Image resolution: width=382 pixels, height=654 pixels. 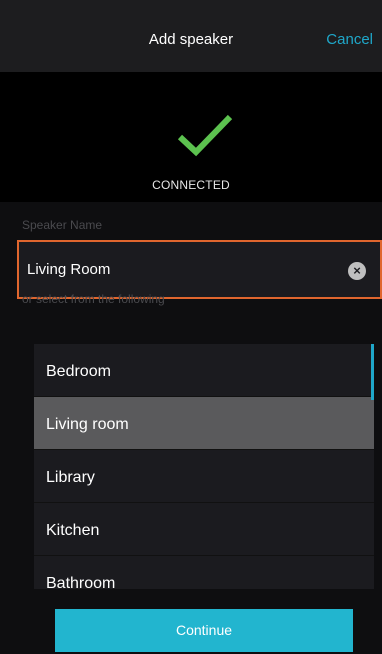 What do you see at coordinates (372, 372) in the screenshot?
I see `list-scrollbar` at bounding box center [372, 372].